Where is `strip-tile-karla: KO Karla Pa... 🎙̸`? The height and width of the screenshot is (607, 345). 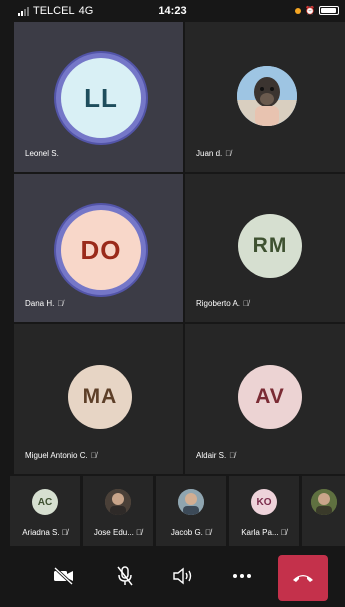 strip-tile-karla: KO Karla Pa... 🎙̸ is located at coordinates (264, 511).